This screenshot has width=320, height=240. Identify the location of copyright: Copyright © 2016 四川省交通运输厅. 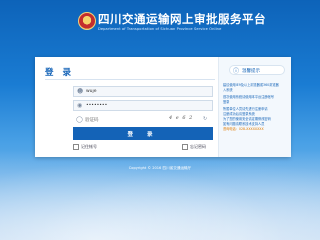
(160, 168).